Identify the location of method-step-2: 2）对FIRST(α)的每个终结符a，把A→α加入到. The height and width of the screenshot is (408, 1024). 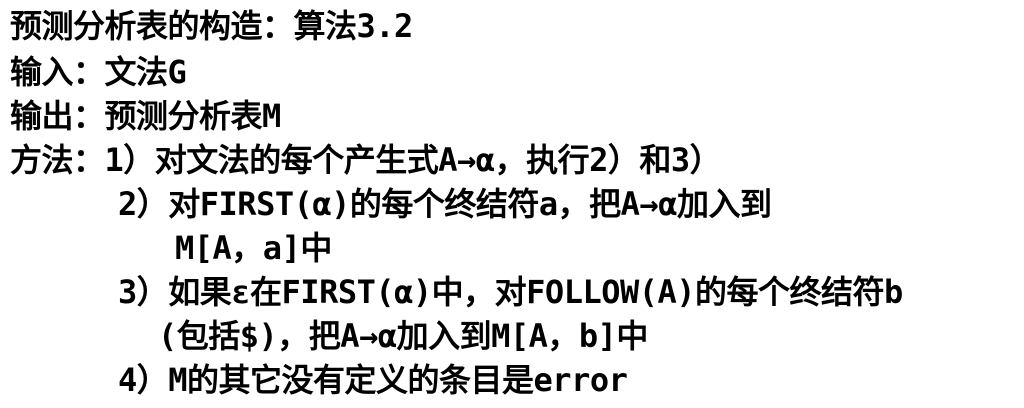
(445, 204).